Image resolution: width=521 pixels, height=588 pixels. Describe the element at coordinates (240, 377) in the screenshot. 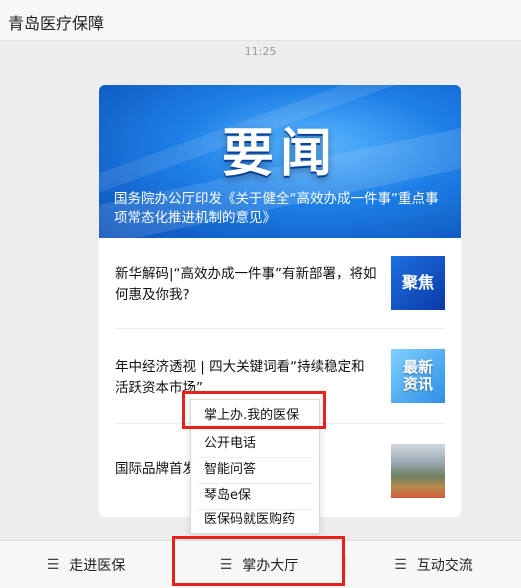

I see `news-item-text: 年中经济透视 | 四大关键词看“持续稳定和活跃资本市场”` at that location.